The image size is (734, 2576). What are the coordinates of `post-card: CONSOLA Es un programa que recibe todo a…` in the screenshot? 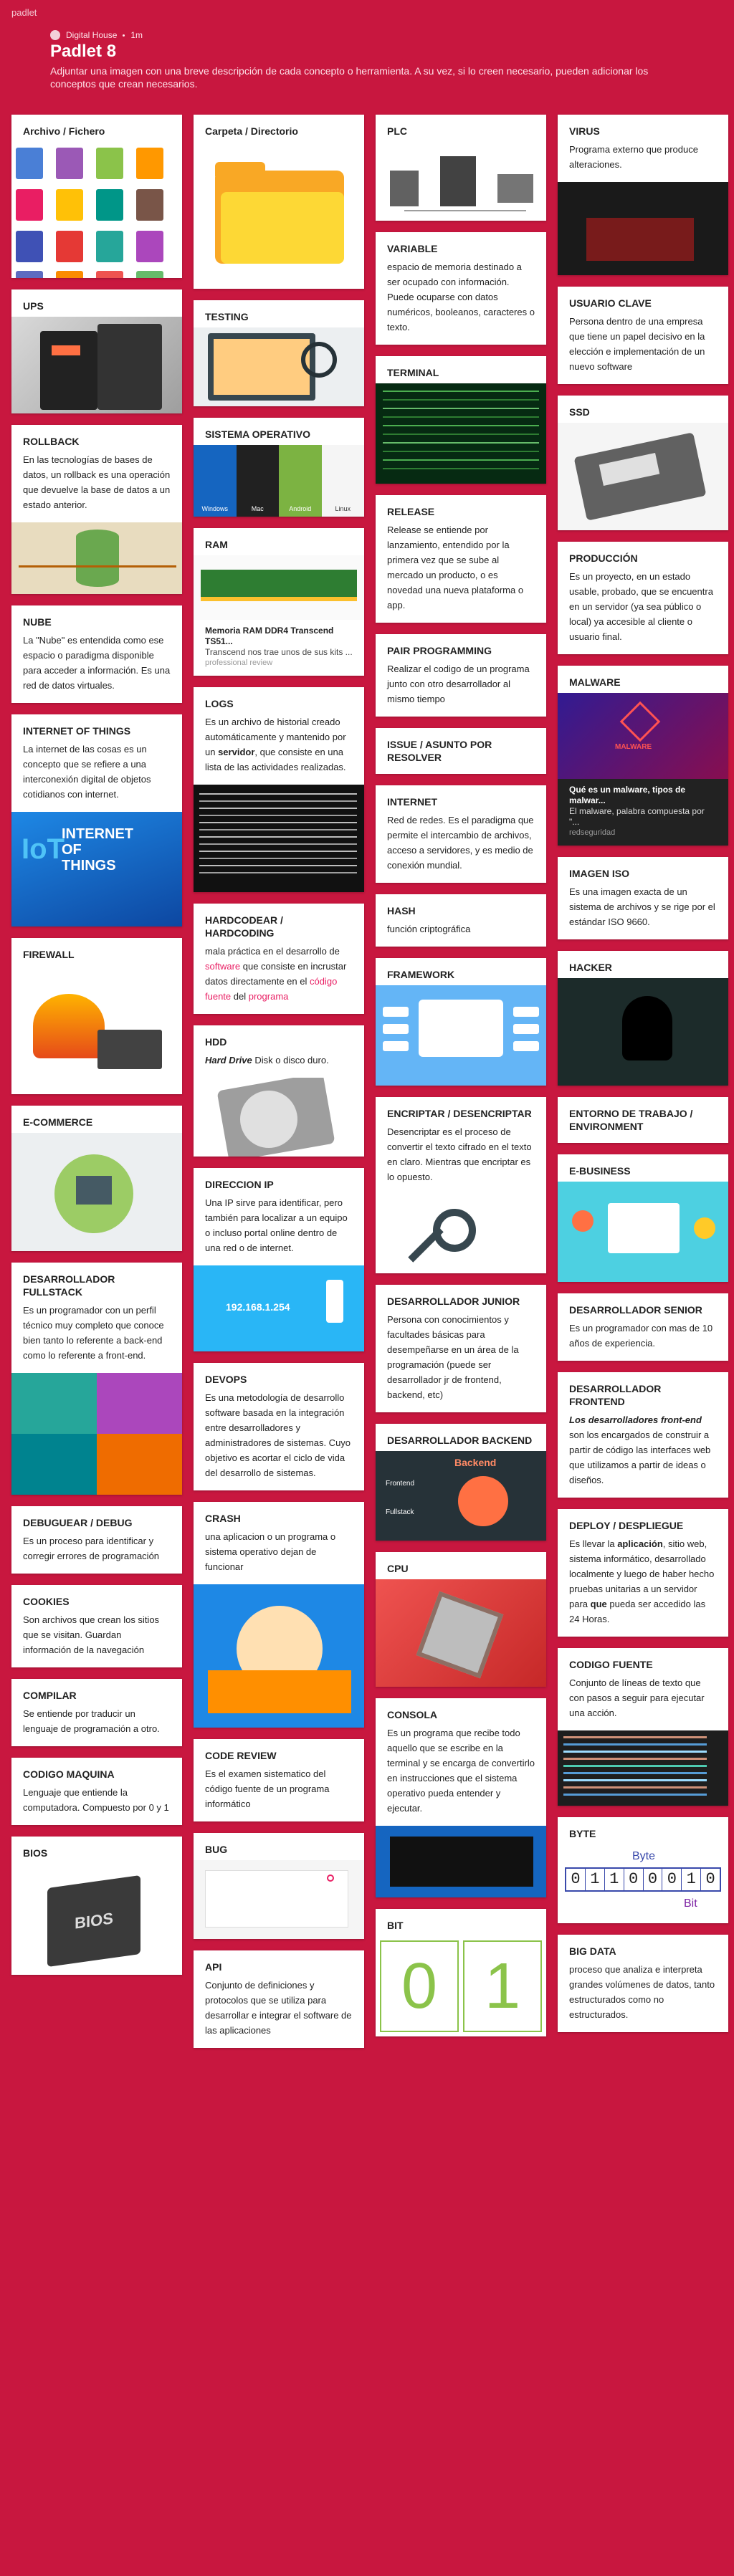 It's located at (461, 1798).